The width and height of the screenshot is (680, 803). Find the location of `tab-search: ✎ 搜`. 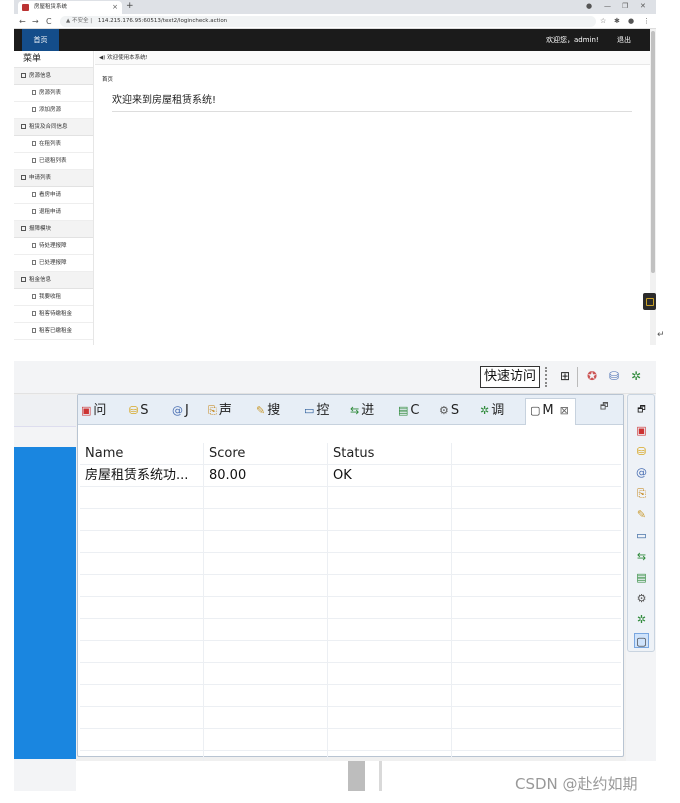

tab-search: ✎ 搜 is located at coordinates (268, 411).